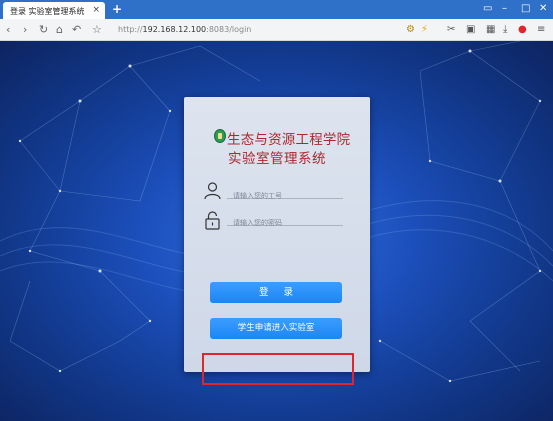 The image size is (553, 421). What do you see at coordinates (276, 292) in the screenshot?
I see `login-button: 登 录` at bounding box center [276, 292].